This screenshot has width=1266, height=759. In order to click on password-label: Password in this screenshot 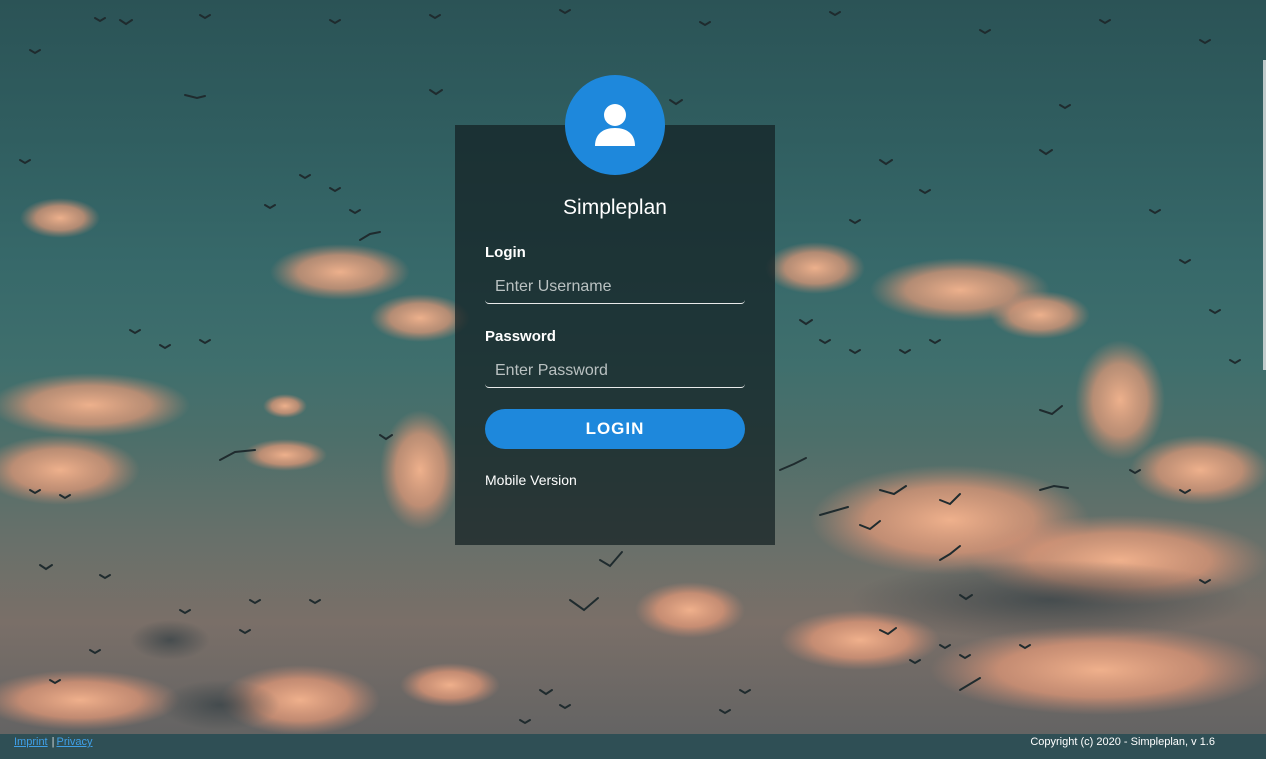, I will do `click(520, 336)`.